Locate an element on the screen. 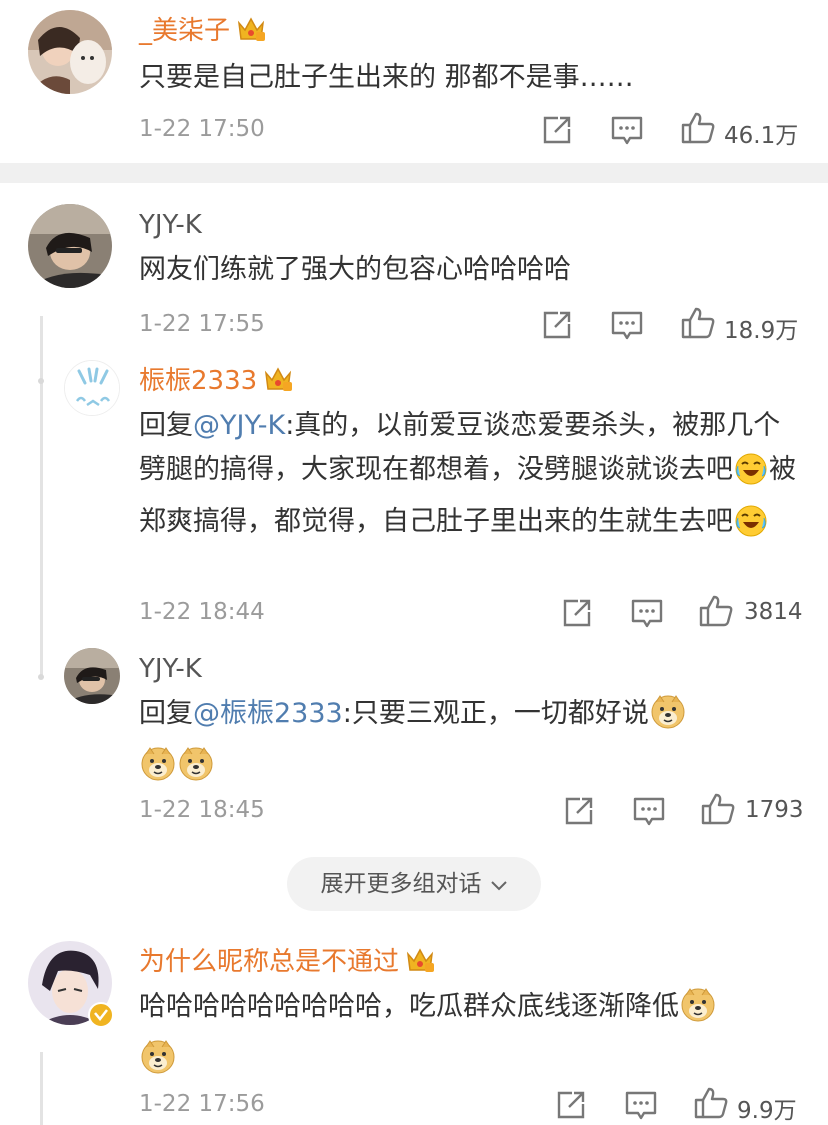 The height and width of the screenshot is (1125, 828). like-count: 9.9万 is located at coordinates (767, 1111).